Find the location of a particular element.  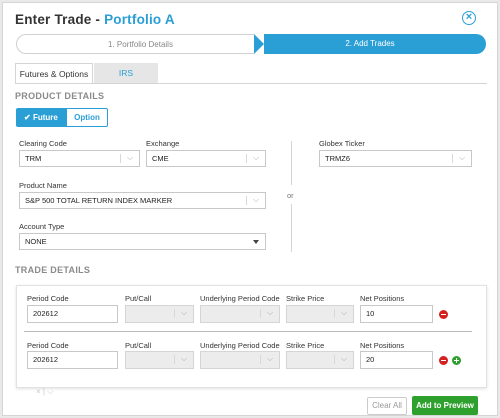

globex-ticker-label: Globex Ticker is located at coordinates (342, 143).